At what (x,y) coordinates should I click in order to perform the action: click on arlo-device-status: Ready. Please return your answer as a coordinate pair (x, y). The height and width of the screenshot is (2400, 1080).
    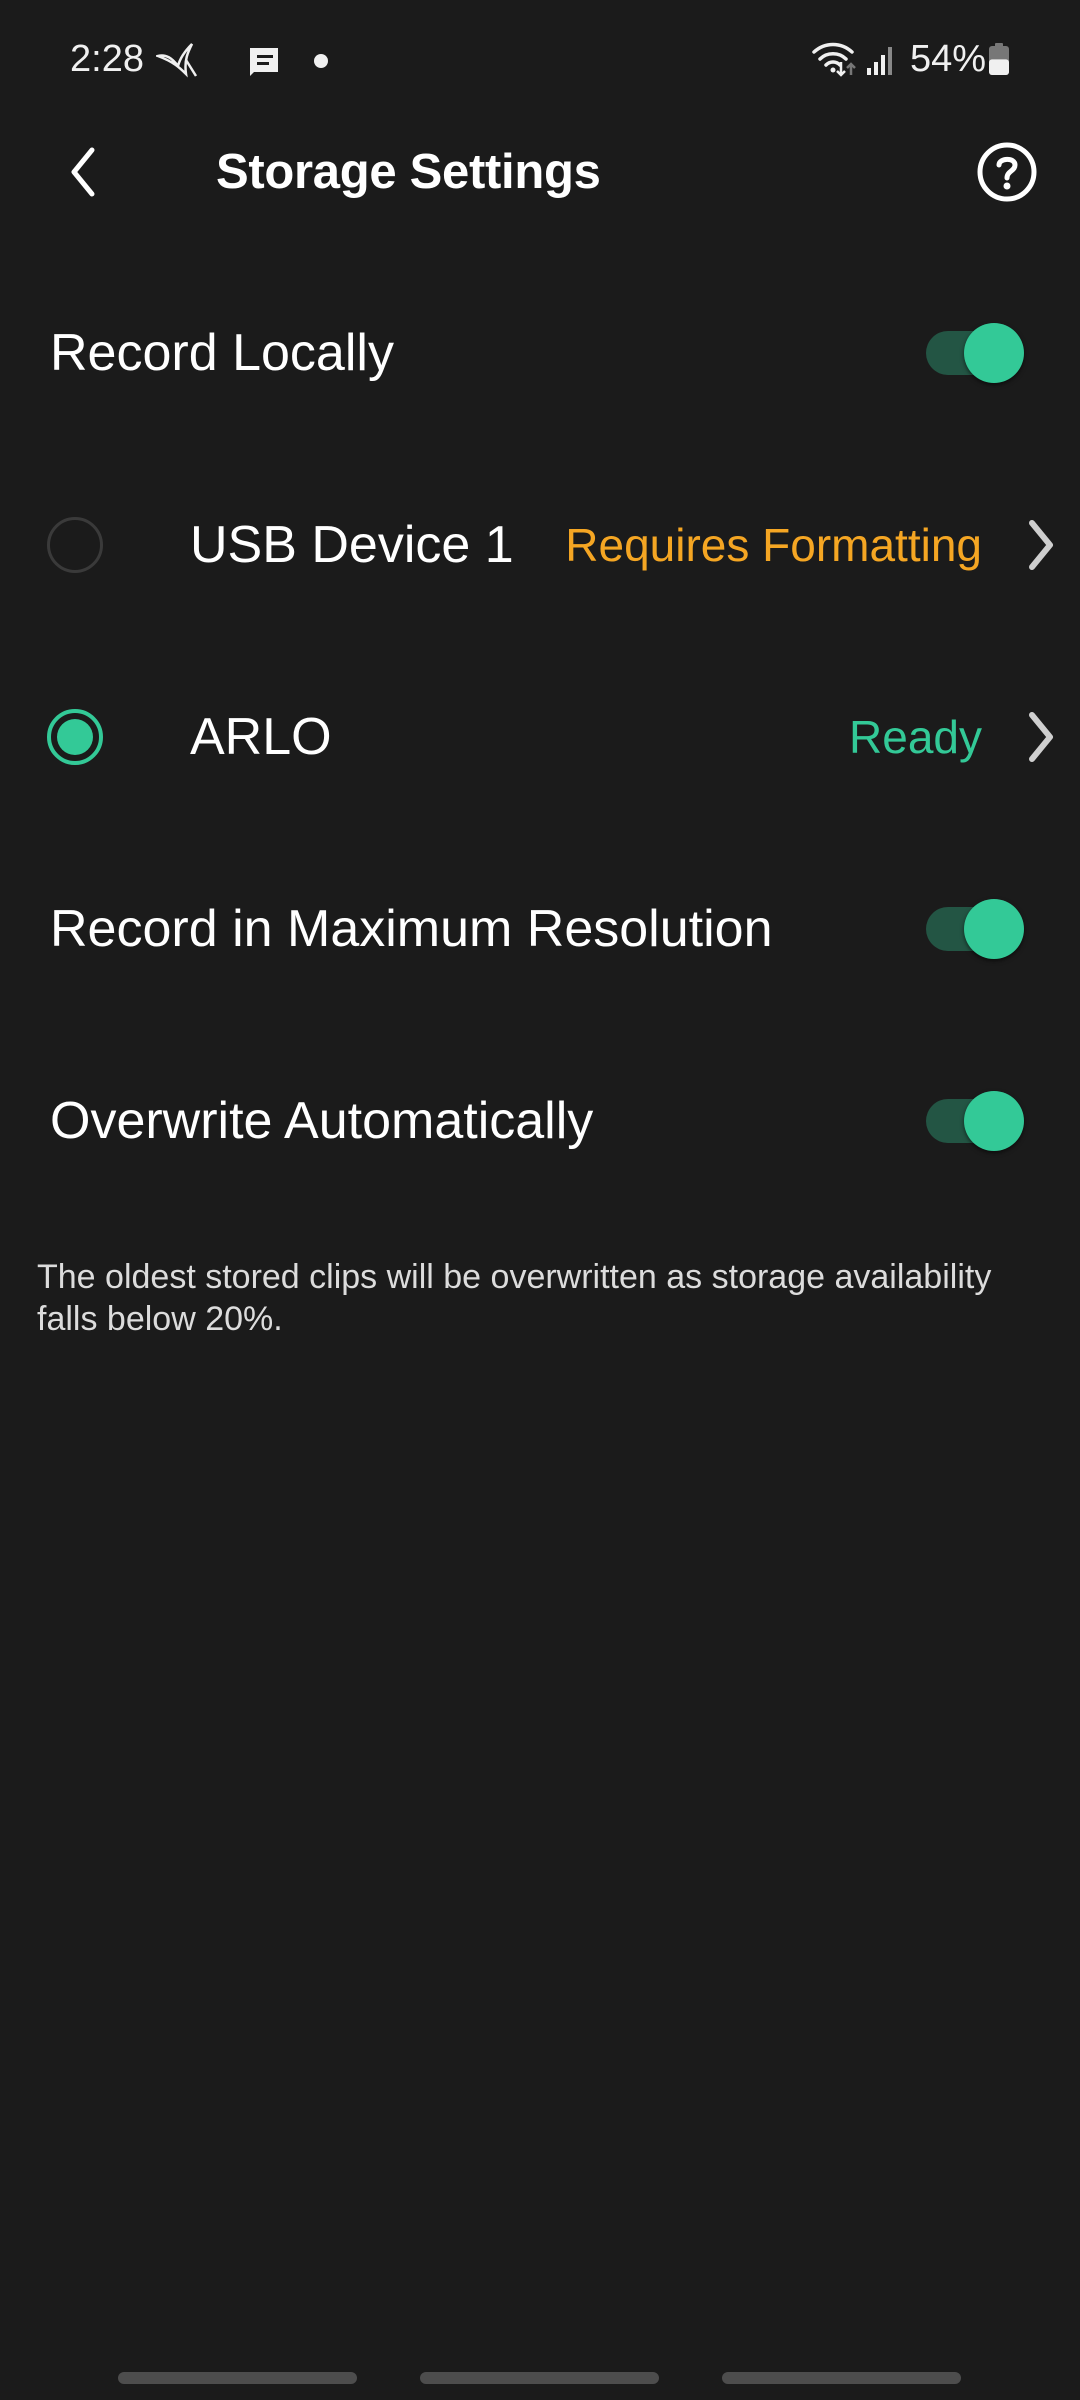
    Looking at the image, I should click on (915, 737).